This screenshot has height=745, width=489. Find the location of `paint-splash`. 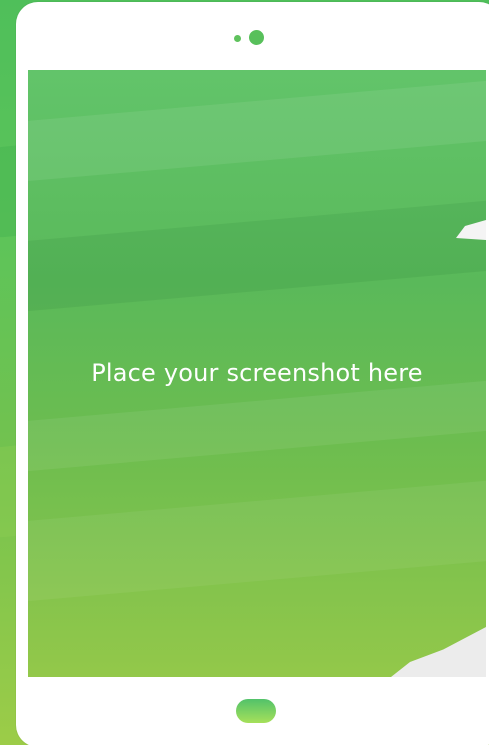

paint-splash is located at coordinates (438, 652).